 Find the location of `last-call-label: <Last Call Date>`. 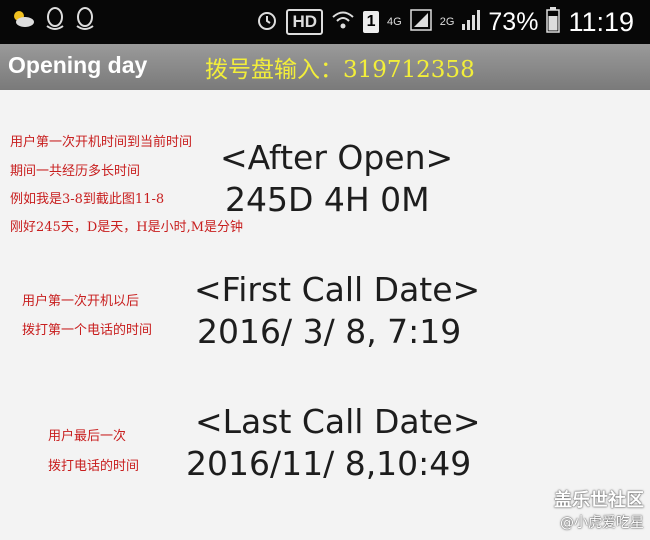

last-call-label: <Last Call Date> is located at coordinates (338, 421).